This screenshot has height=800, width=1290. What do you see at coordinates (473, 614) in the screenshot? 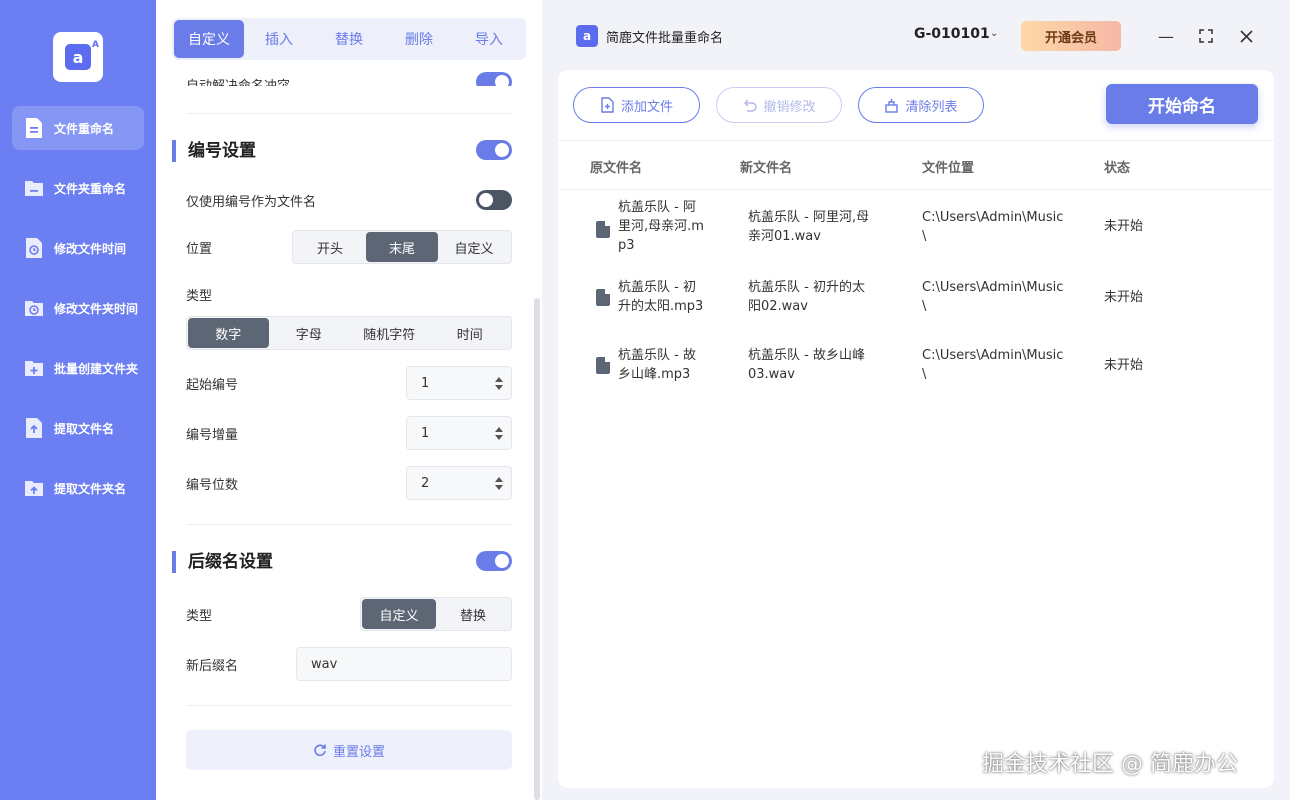
I see `suffix-option-replace: 替换` at bounding box center [473, 614].